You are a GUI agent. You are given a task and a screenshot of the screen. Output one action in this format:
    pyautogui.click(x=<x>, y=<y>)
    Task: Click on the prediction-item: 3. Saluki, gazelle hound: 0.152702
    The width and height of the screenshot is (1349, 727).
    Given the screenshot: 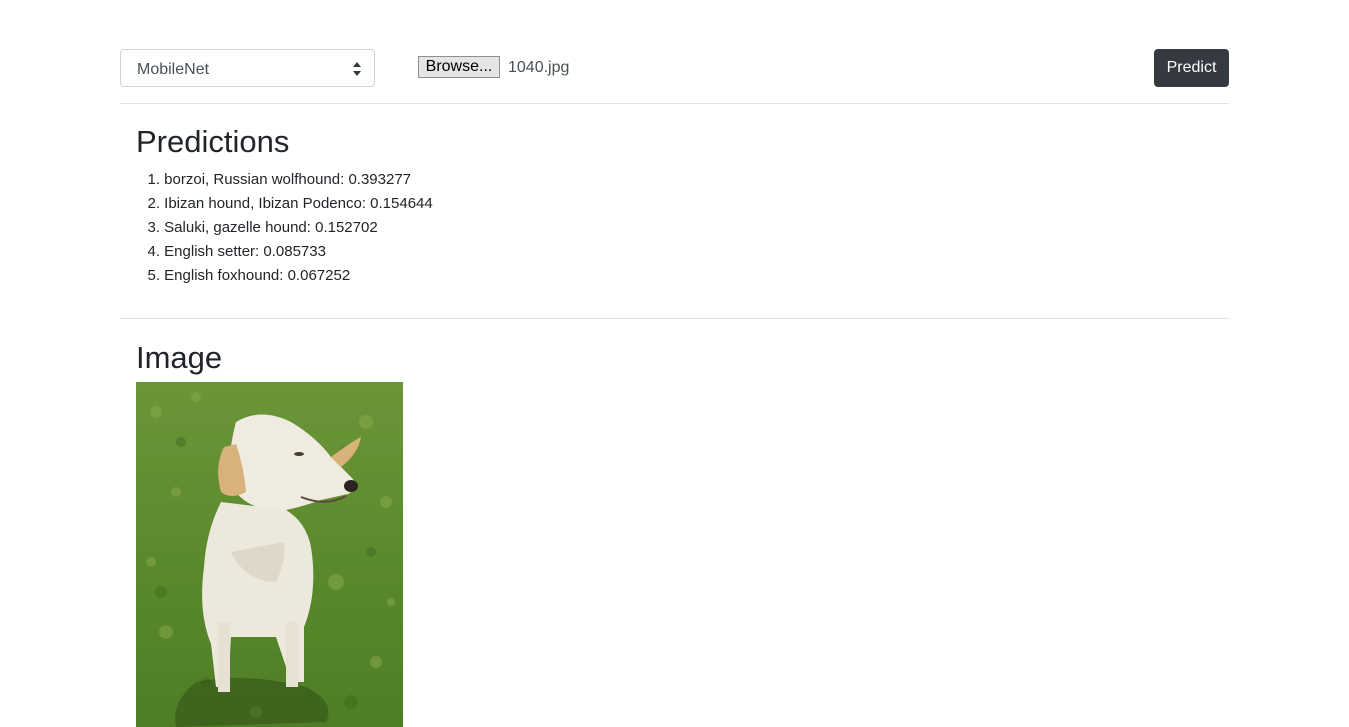 What is the action you would take?
    pyautogui.click(x=262, y=227)
    